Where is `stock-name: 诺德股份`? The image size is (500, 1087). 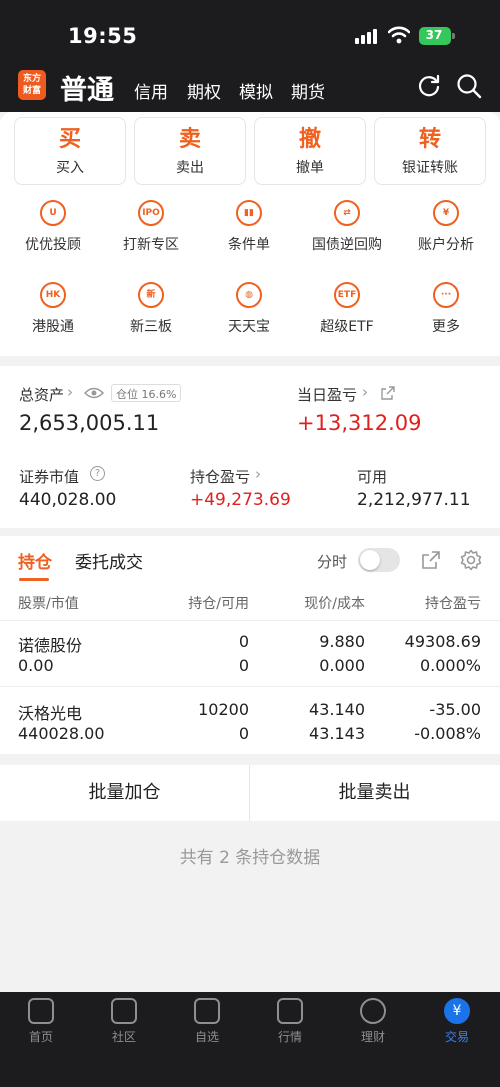 stock-name: 诺德股份 is located at coordinates (50, 645).